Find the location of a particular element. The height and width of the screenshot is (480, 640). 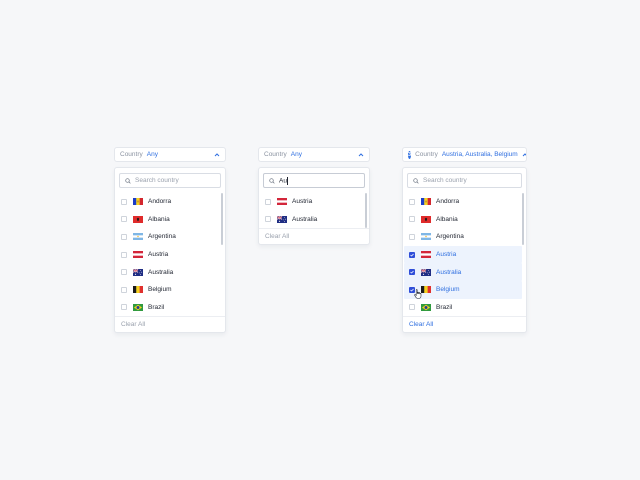

search-value-wrap: Au is located at coordinates (283, 180).